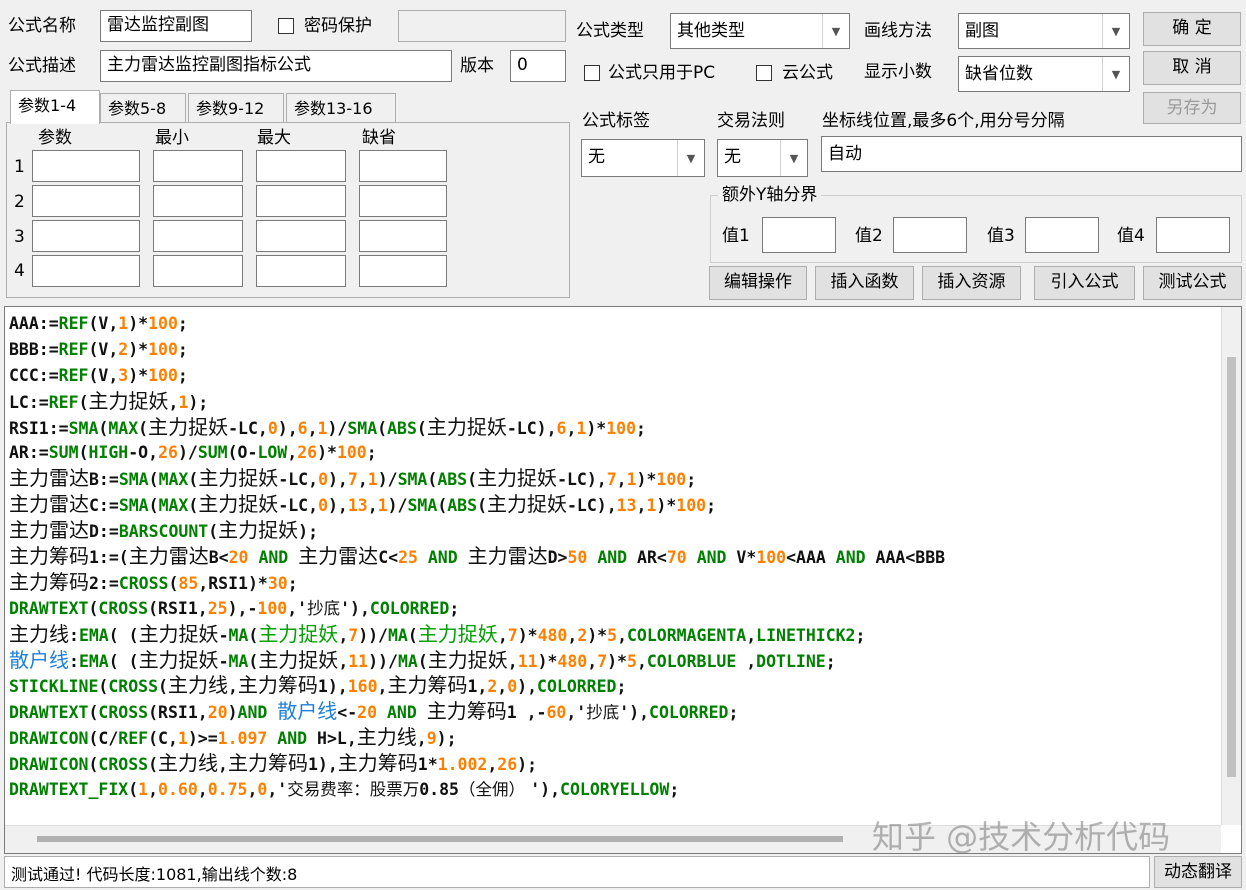  I want to click on ok-button: 确 定, so click(1192, 29).